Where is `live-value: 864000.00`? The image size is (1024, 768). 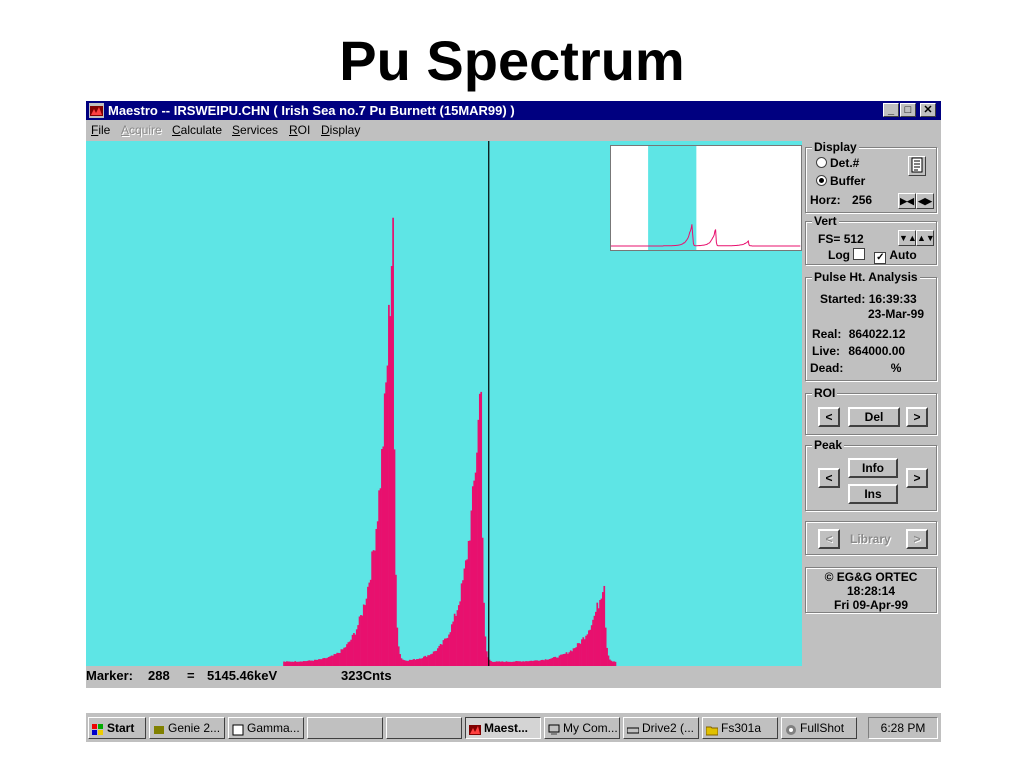
live-value: 864000.00 is located at coordinates (877, 351).